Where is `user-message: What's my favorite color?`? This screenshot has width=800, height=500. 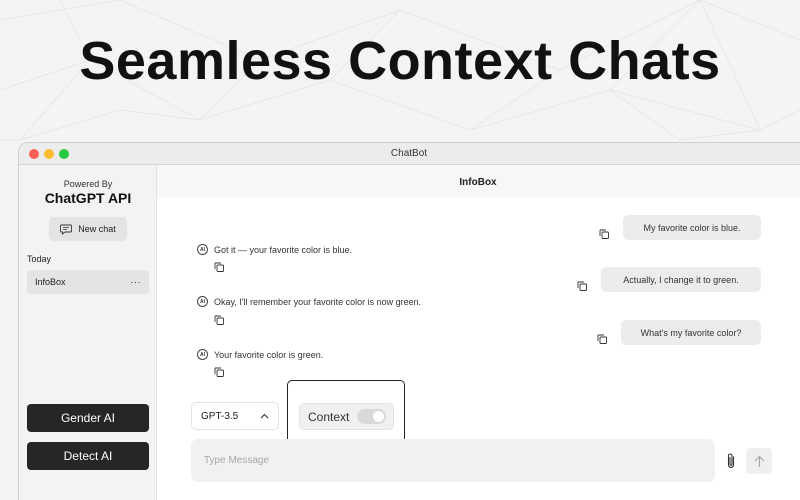
user-message: What's my favorite color? is located at coordinates (691, 332).